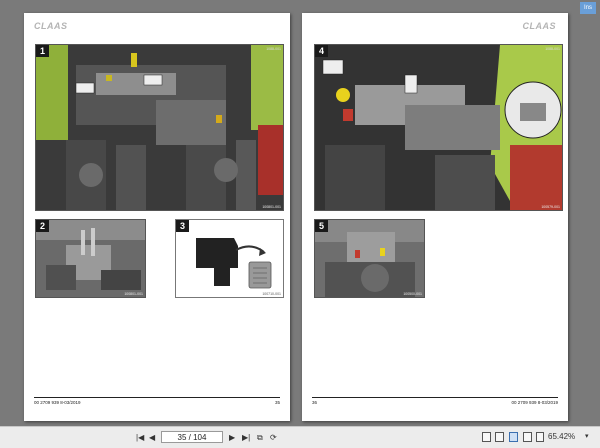 Image resolution: width=600 pixels, height=448 pixels. Describe the element at coordinates (435, 402) in the screenshot. I see `page-footer: 36 00 2709 939 8-03/2019` at that location.